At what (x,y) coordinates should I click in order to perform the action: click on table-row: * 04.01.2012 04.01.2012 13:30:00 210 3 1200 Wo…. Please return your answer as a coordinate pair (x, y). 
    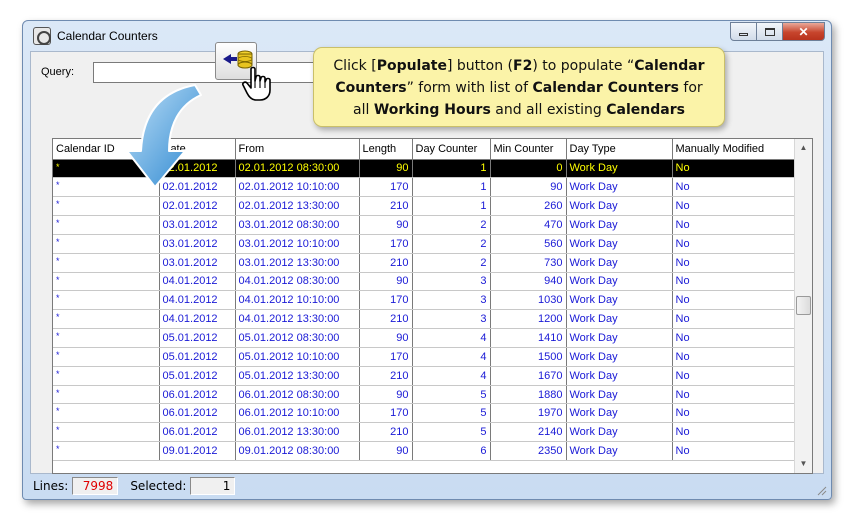
    Looking at the image, I should click on (425, 319).